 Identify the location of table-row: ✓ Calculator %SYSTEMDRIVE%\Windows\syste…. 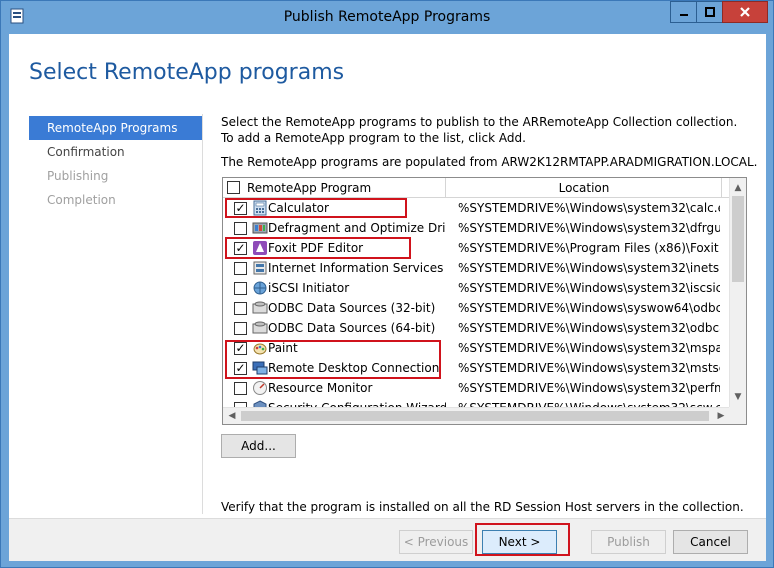
(476, 208).